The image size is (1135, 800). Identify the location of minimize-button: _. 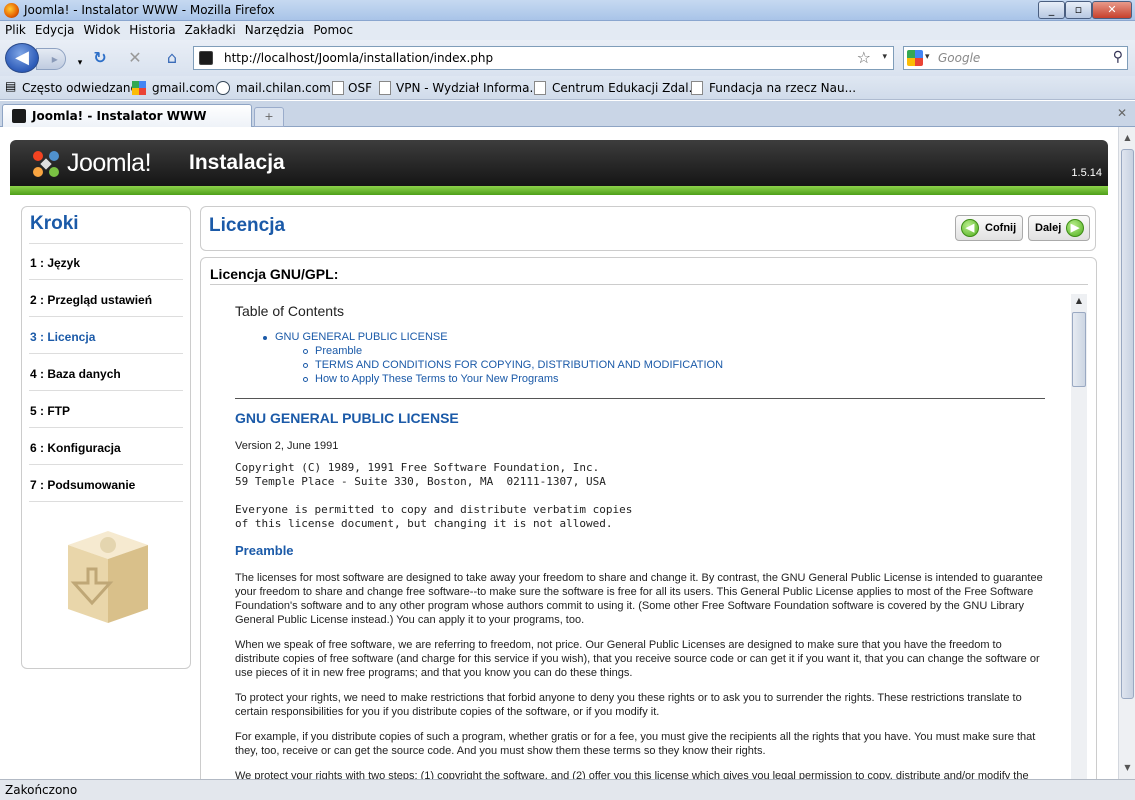
(1051, 10).